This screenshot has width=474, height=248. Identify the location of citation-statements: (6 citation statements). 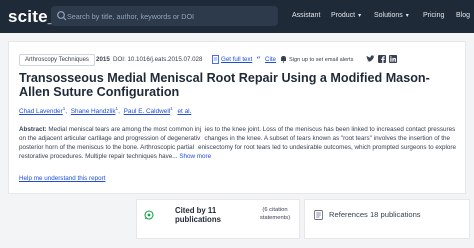
(275, 214).